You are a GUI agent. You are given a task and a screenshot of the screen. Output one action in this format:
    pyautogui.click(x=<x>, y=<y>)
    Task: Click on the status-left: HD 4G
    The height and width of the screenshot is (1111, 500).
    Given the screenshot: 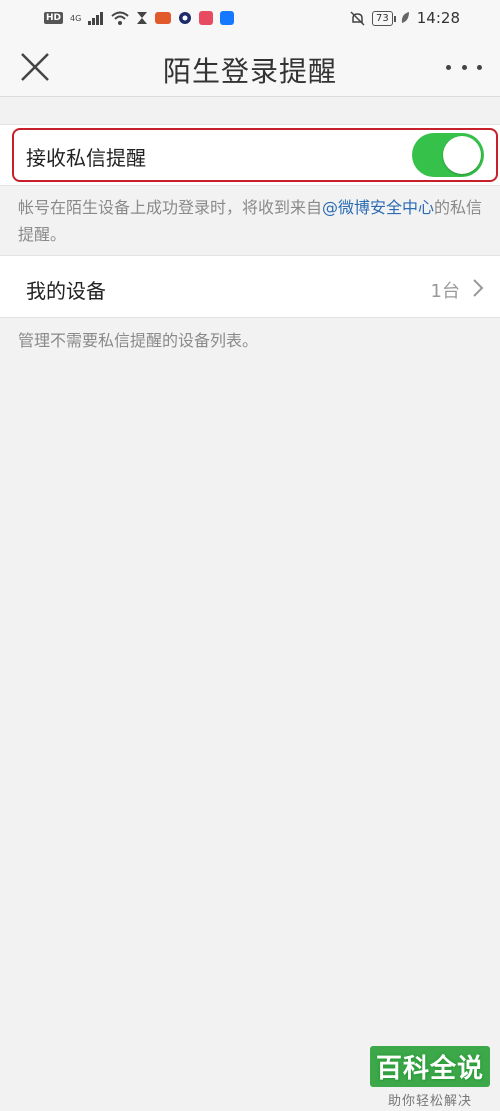 What is the action you would take?
    pyautogui.click(x=139, y=18)
    